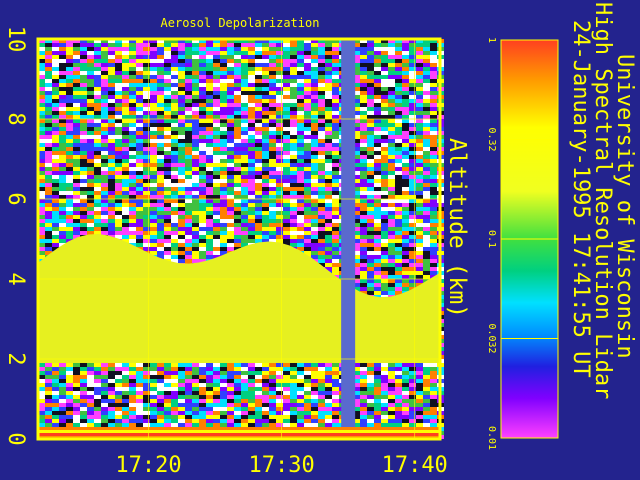 Image resolution: width=640 pixels, height=480 pixels. I want to click on colorbar-tick-label: 0.032, so click(491, 338).